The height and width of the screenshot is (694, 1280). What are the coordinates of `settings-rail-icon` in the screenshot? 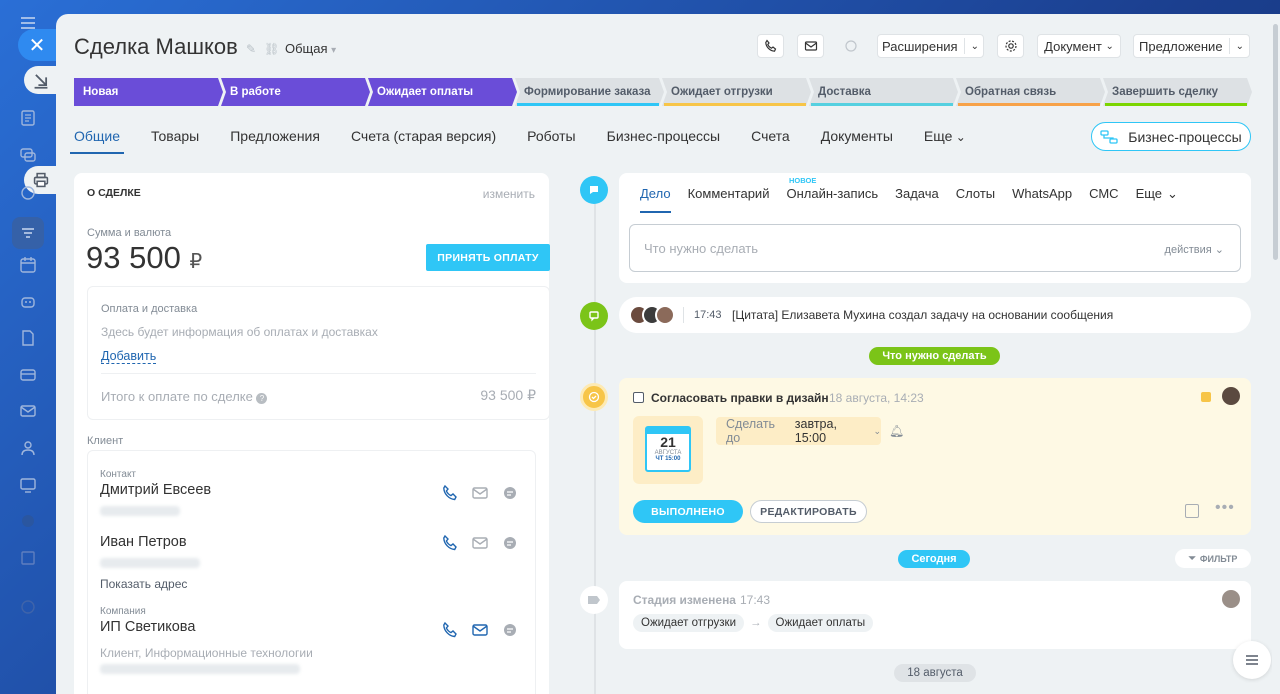 It's located at (28, 607).